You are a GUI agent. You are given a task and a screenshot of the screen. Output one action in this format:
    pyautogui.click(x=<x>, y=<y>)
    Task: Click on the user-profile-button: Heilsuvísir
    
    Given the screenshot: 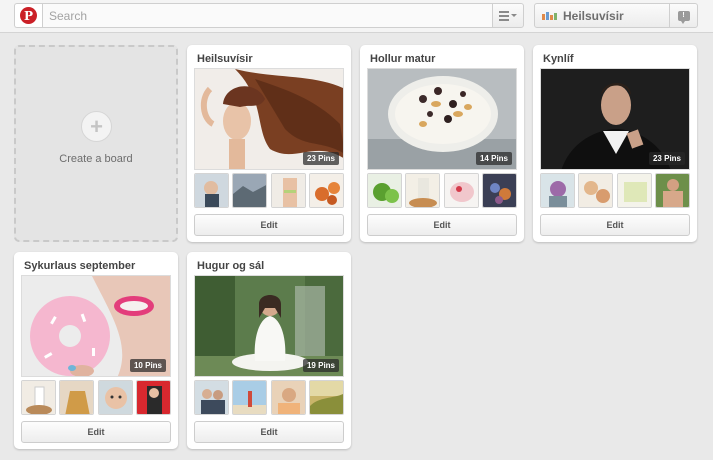 What is the action you would take?
    pyautogui.click(x=602, y=15)
    